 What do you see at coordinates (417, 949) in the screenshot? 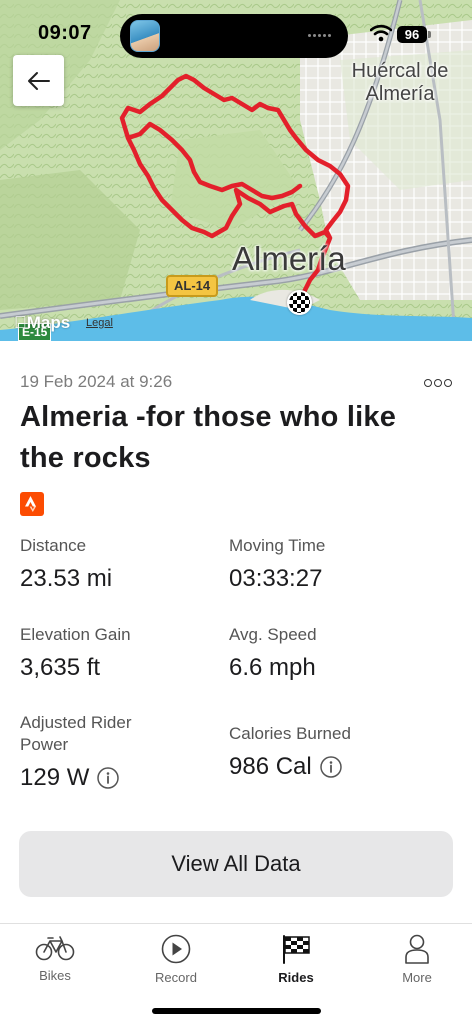
I see `person-icon` at bounding box center [417, 949].